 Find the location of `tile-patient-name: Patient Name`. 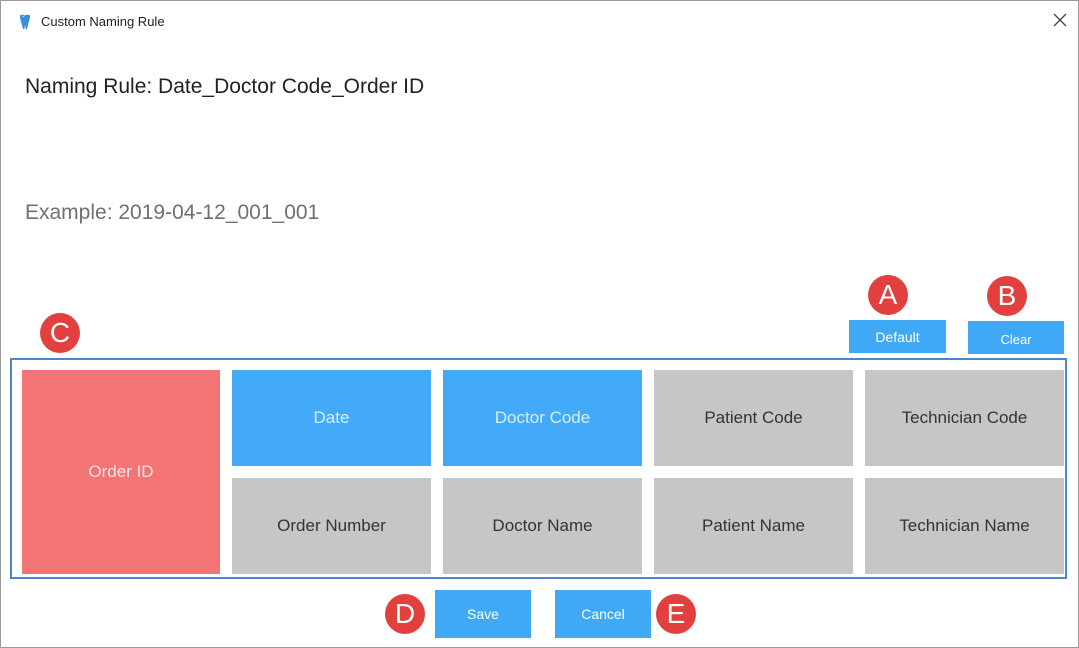

tile-patient-name: Patient Name is located at coordinates (753, 526).